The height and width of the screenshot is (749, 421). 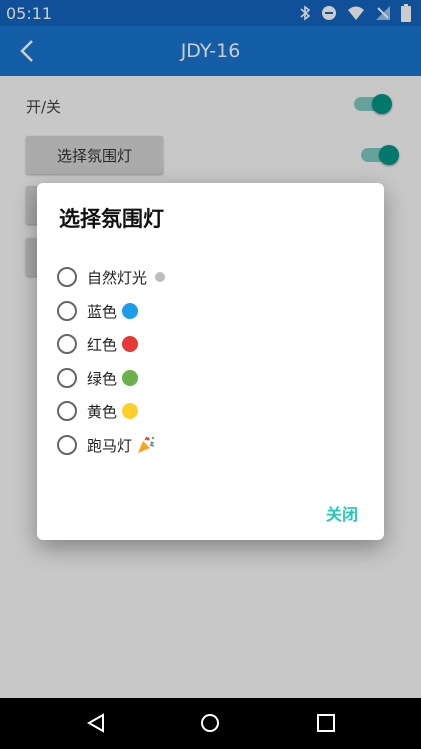 I want to click on nav-home-icon, so click(x=210, y=723).